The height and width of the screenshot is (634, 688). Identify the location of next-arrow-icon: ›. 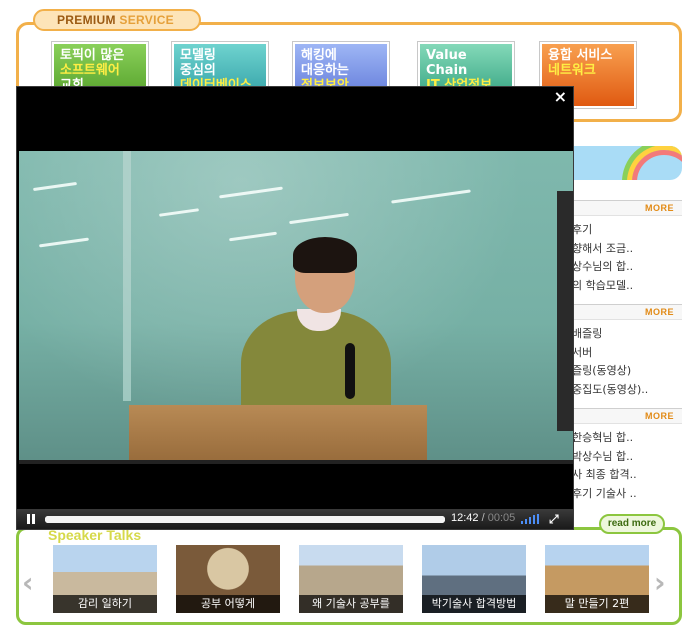
(660, 582).